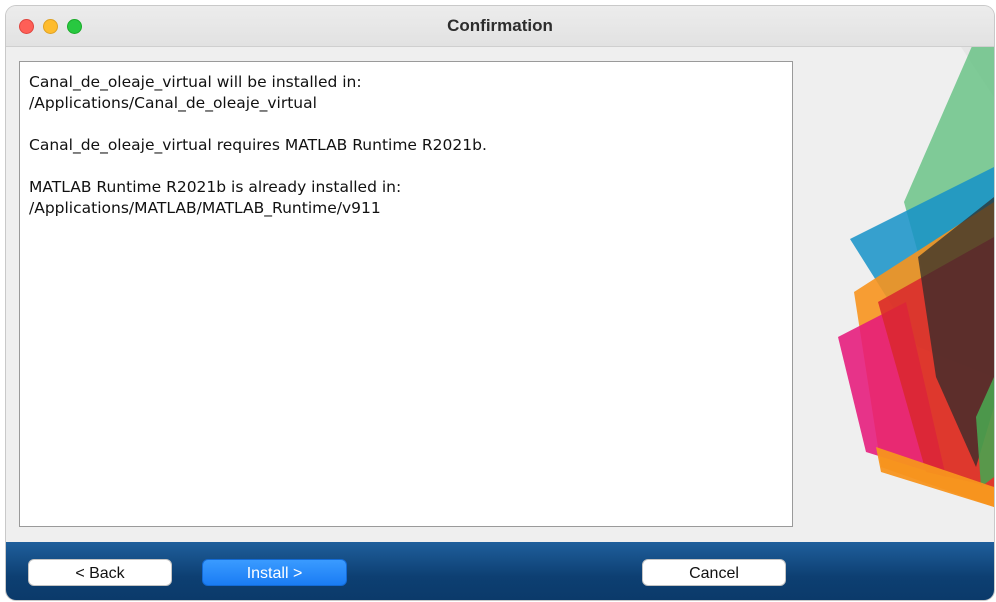 Image resolution: width=996 pixels, height=602 pixels. What do you see at coordinates (274, 572) in the screenshot?
I see `install-button: Install >` at bounding box center [274, 572].